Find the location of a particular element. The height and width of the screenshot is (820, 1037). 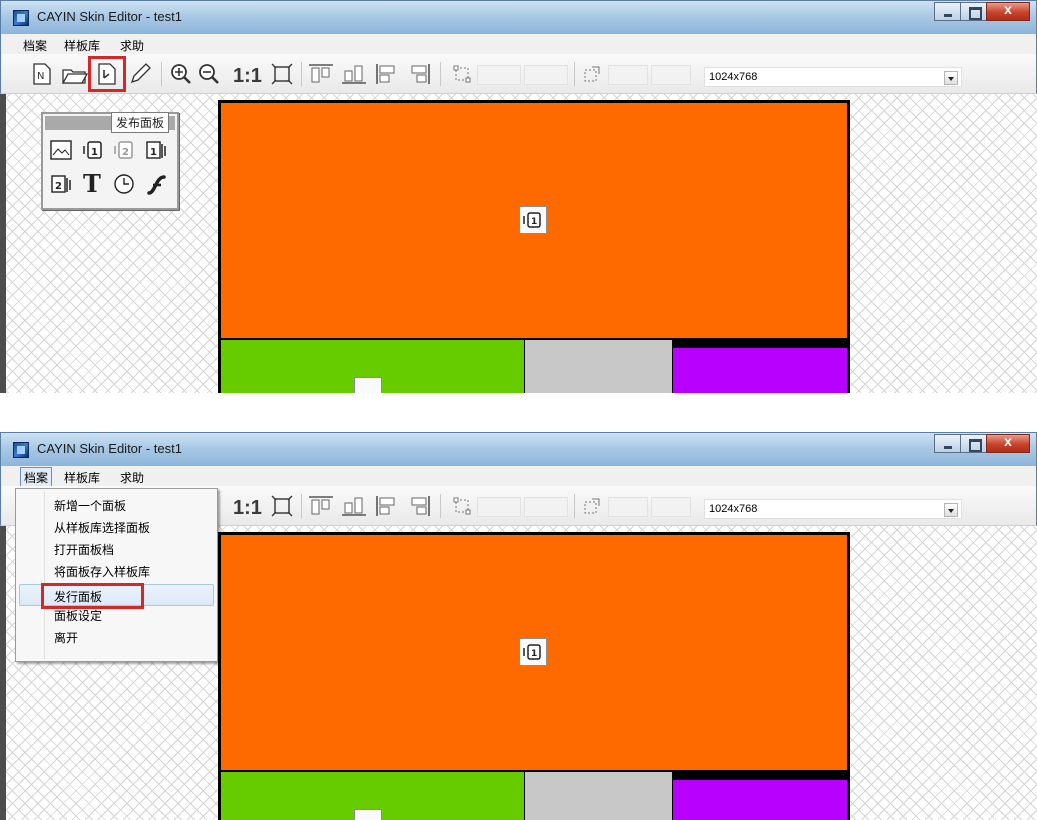

menu-item-skin-settings: 面板设定 is located at coordinates (78, 615).